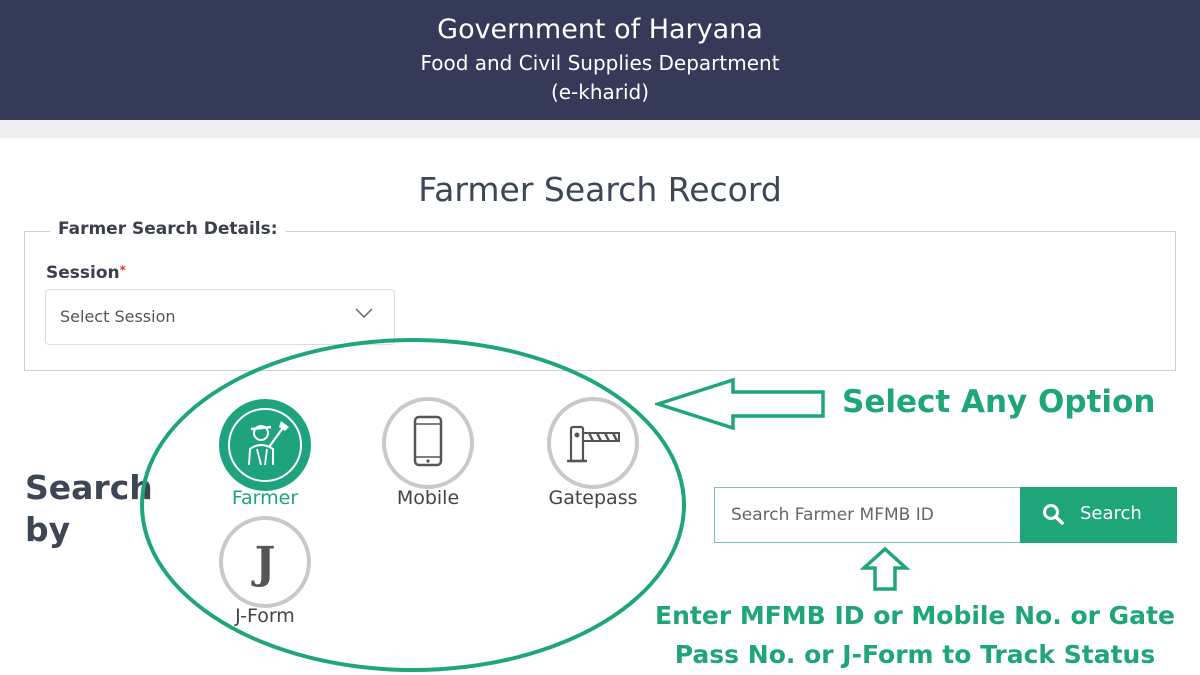 The image size is (1200, 675). Describe the element at coordinates (122, 270) in the screenshot. I see `required-mark: *` at that location.